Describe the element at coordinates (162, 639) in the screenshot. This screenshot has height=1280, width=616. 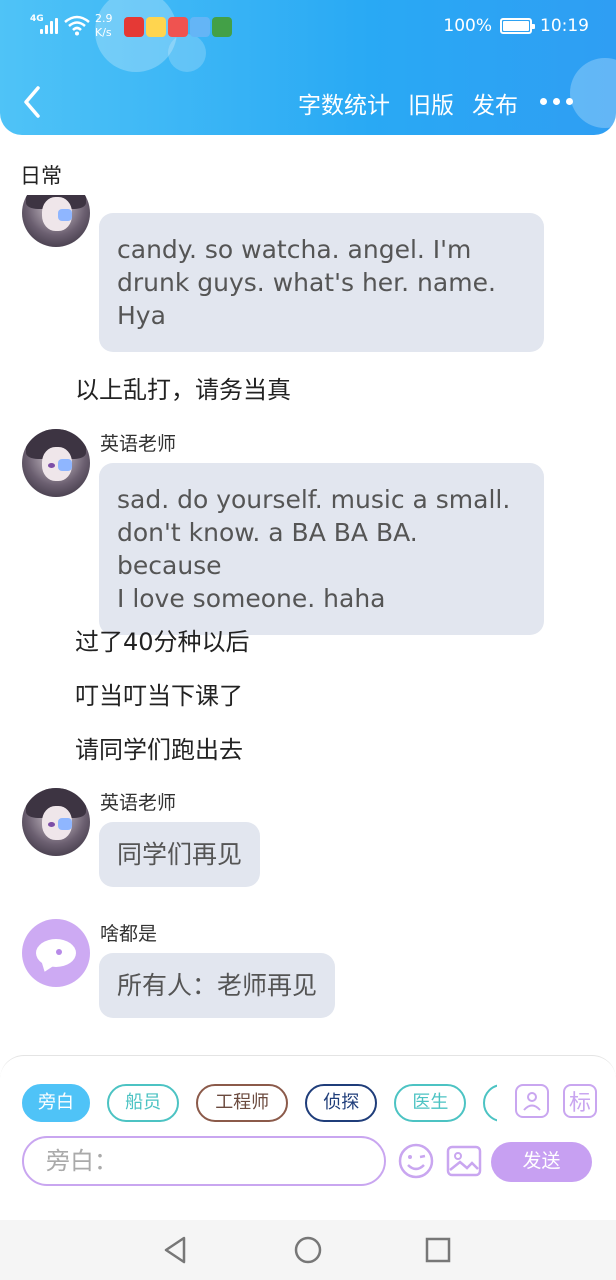
I see `narration-line: 过了40分种以后` at that location.